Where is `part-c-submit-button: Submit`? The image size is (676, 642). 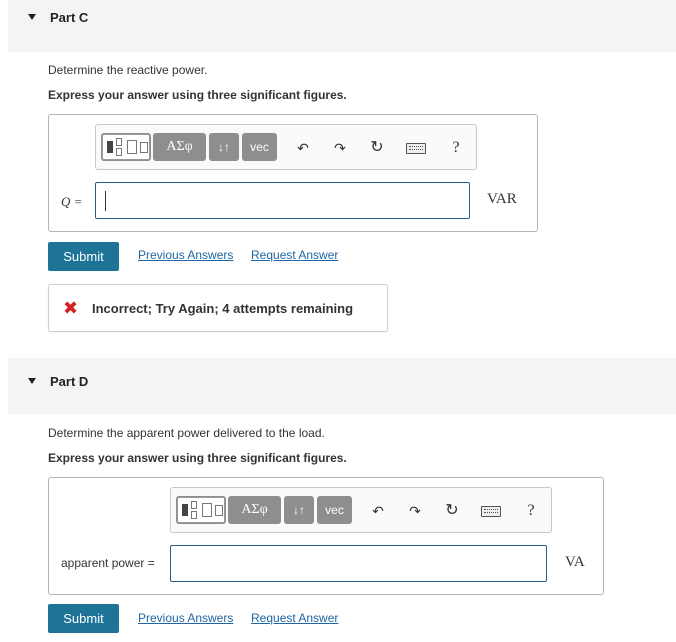
part-c-submit-button: Submit is located at coordinates (83, 256).